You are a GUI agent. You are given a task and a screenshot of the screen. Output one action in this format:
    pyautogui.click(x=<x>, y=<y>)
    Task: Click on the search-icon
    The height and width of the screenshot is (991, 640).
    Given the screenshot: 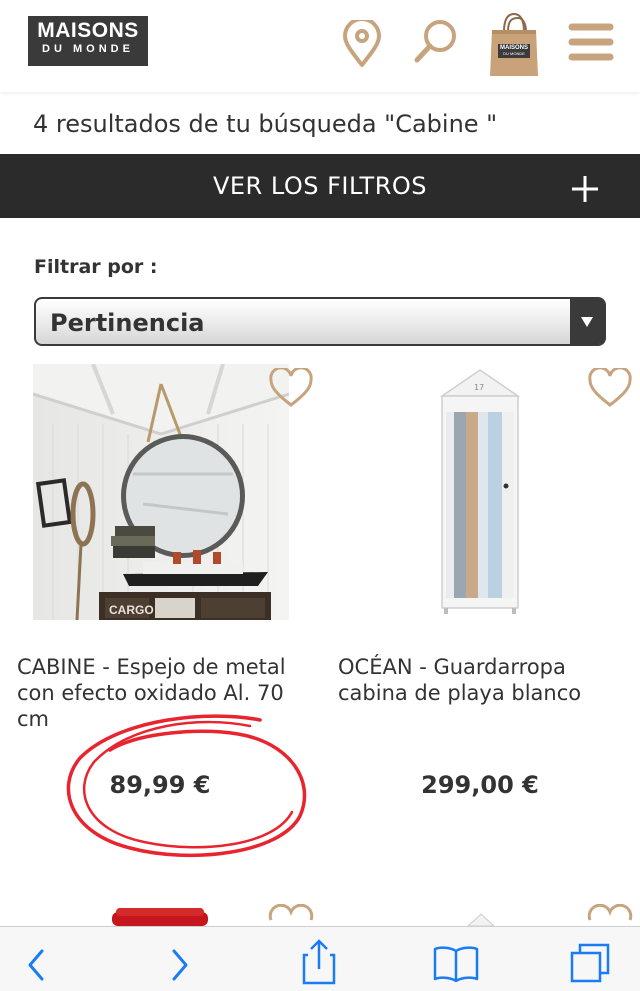 What is the action you would take?
    pyautogui.click(x=436, y=42)
    